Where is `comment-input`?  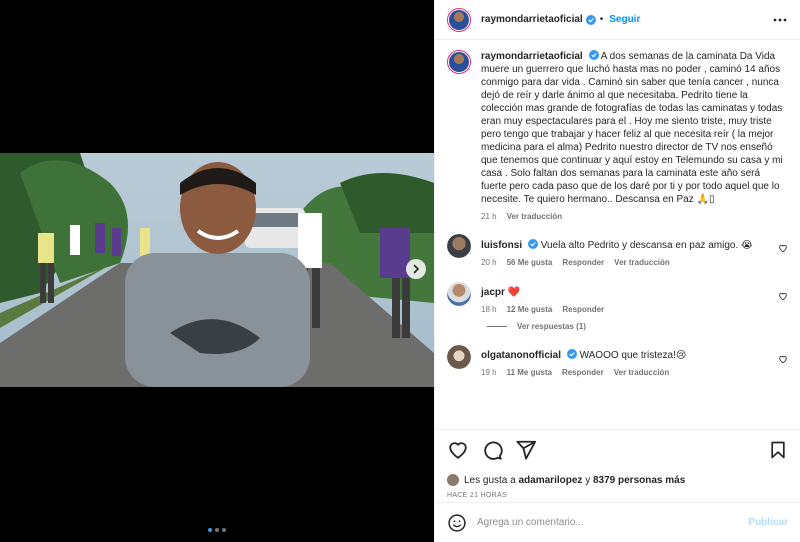
comment-input is located at coordinates (613, 522).